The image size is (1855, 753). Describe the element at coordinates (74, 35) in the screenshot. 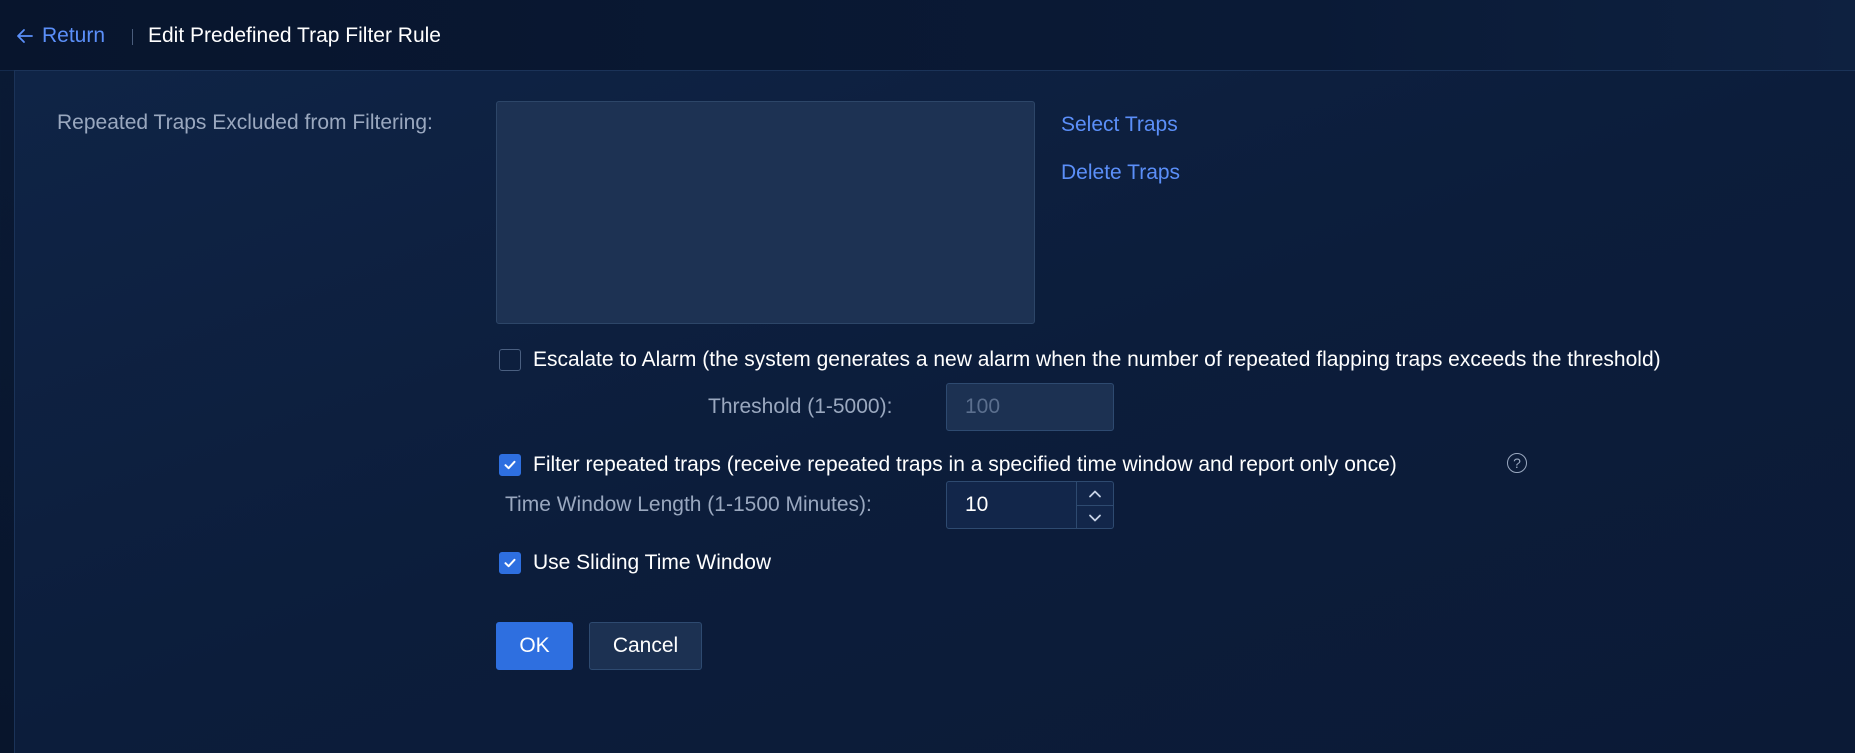

I see `return-label: Return` at that location.